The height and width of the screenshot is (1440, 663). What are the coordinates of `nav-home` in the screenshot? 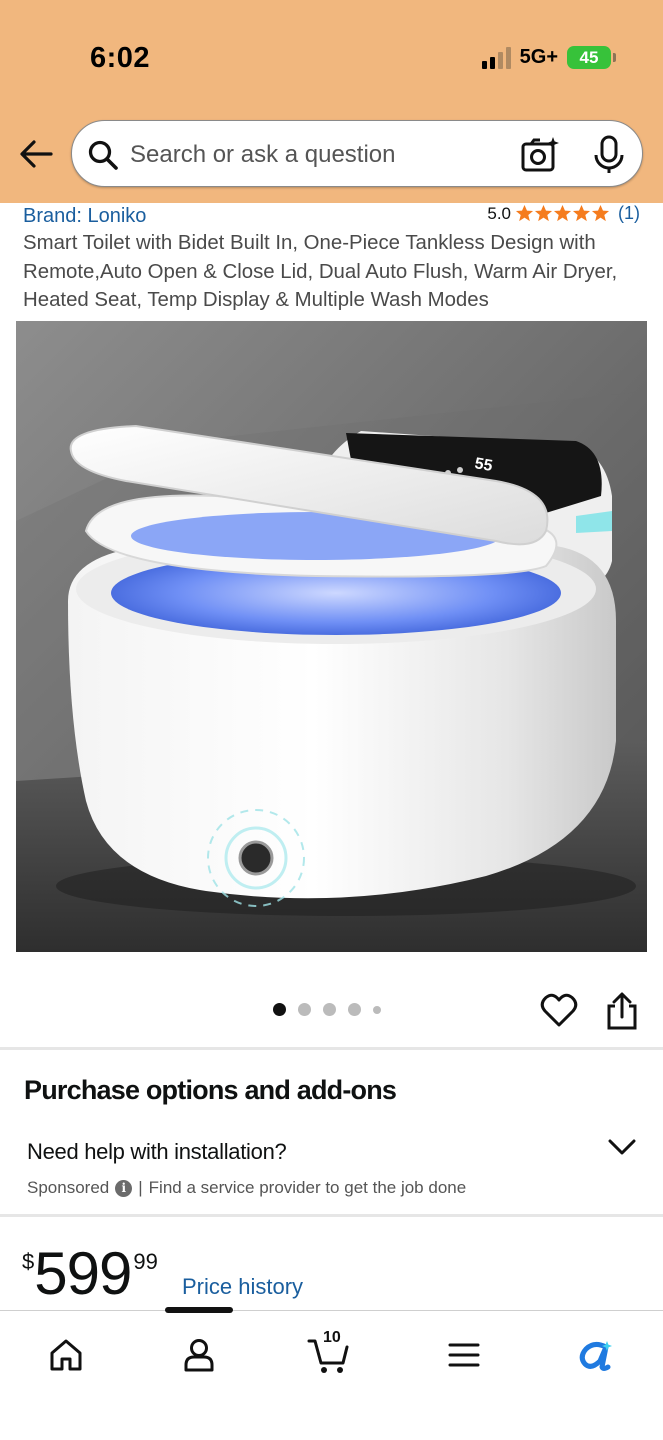 It's located at (66, 1355).